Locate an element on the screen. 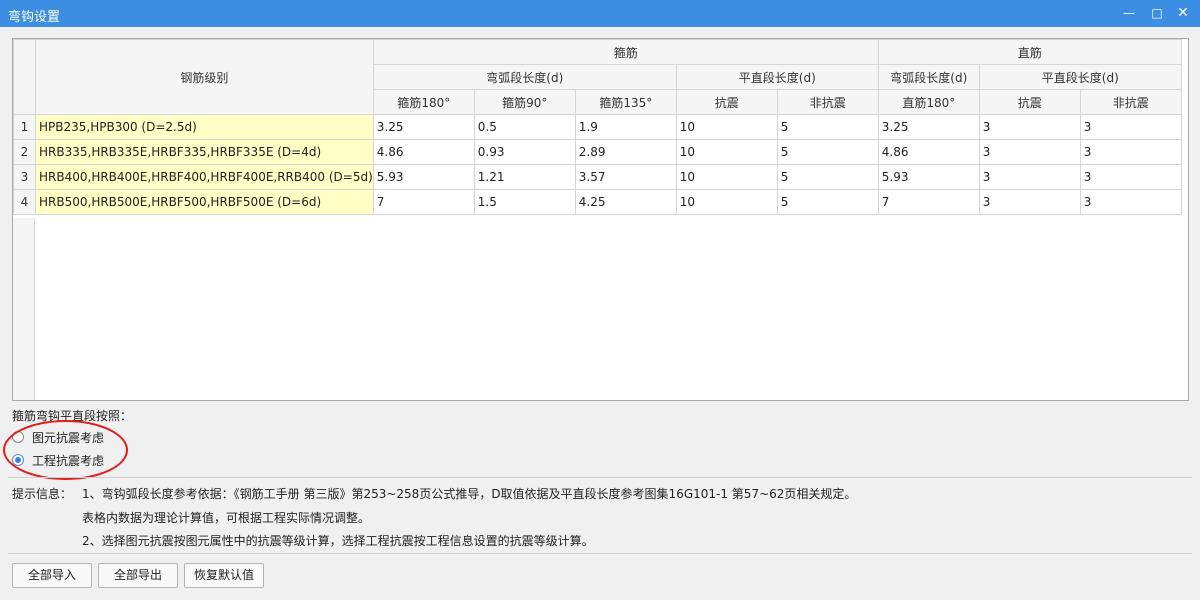 The height and width of the screenshot is (600, 1200). restore-default-button: 恢复默认值 is located at coordinates (224, 575).